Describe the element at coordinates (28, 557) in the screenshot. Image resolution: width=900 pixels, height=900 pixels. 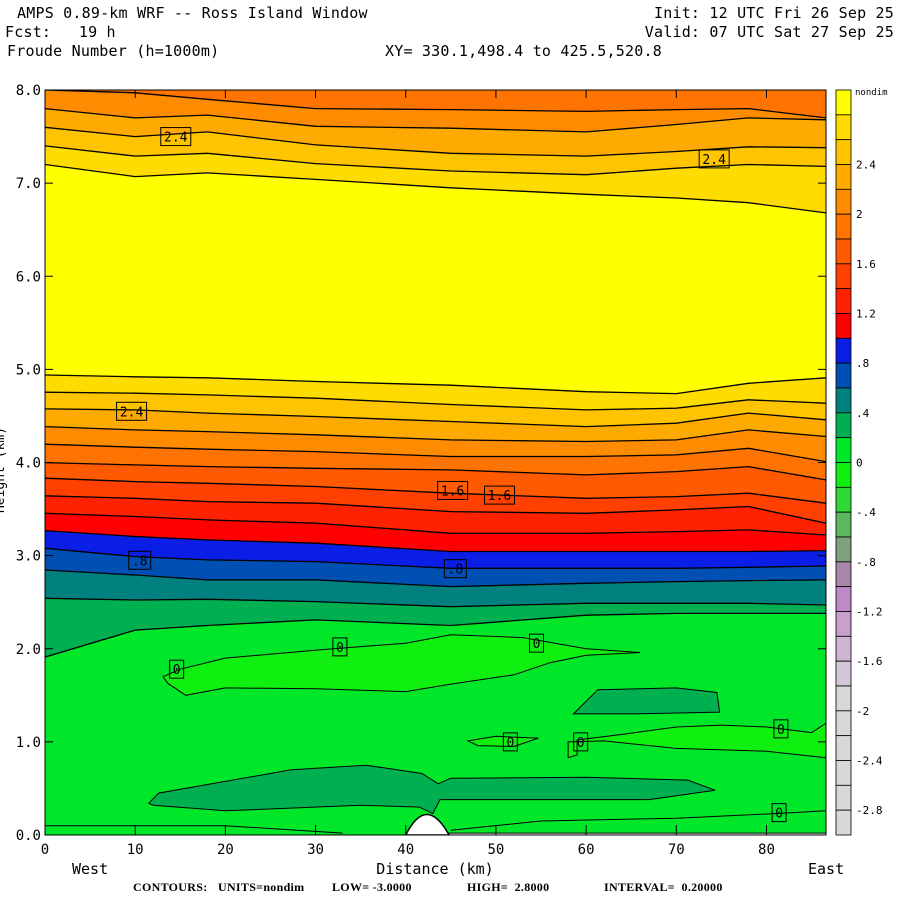
I see `y-tick-label: 3.0` at that location.